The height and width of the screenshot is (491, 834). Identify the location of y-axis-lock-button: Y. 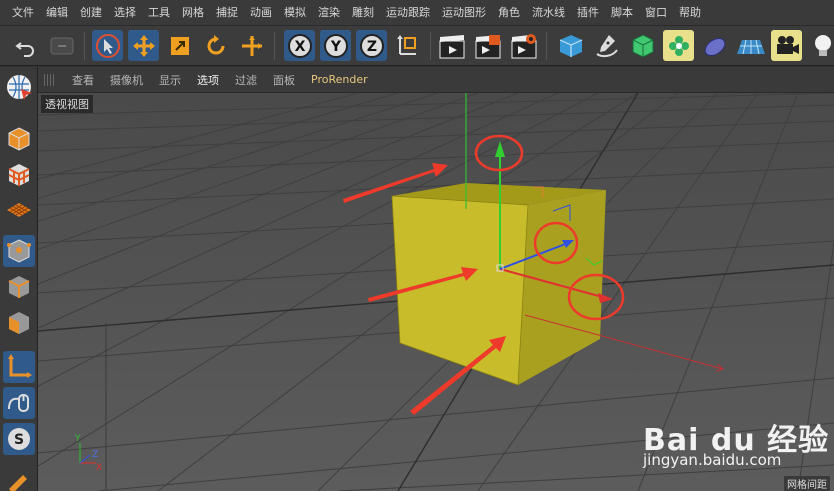
(335, 45).